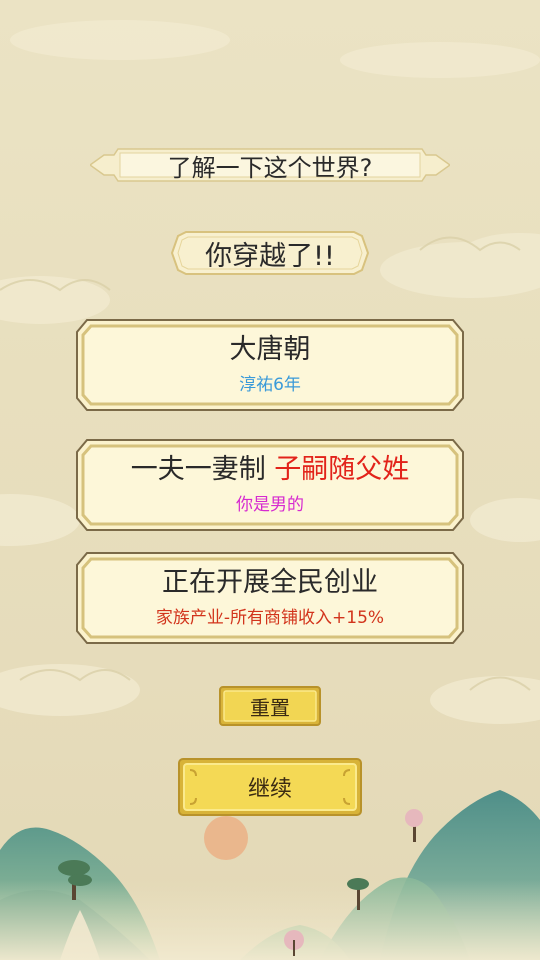 This screenshot has height=960, width=540. I want to click on reset-button-label: 重置, so click(270, 707).